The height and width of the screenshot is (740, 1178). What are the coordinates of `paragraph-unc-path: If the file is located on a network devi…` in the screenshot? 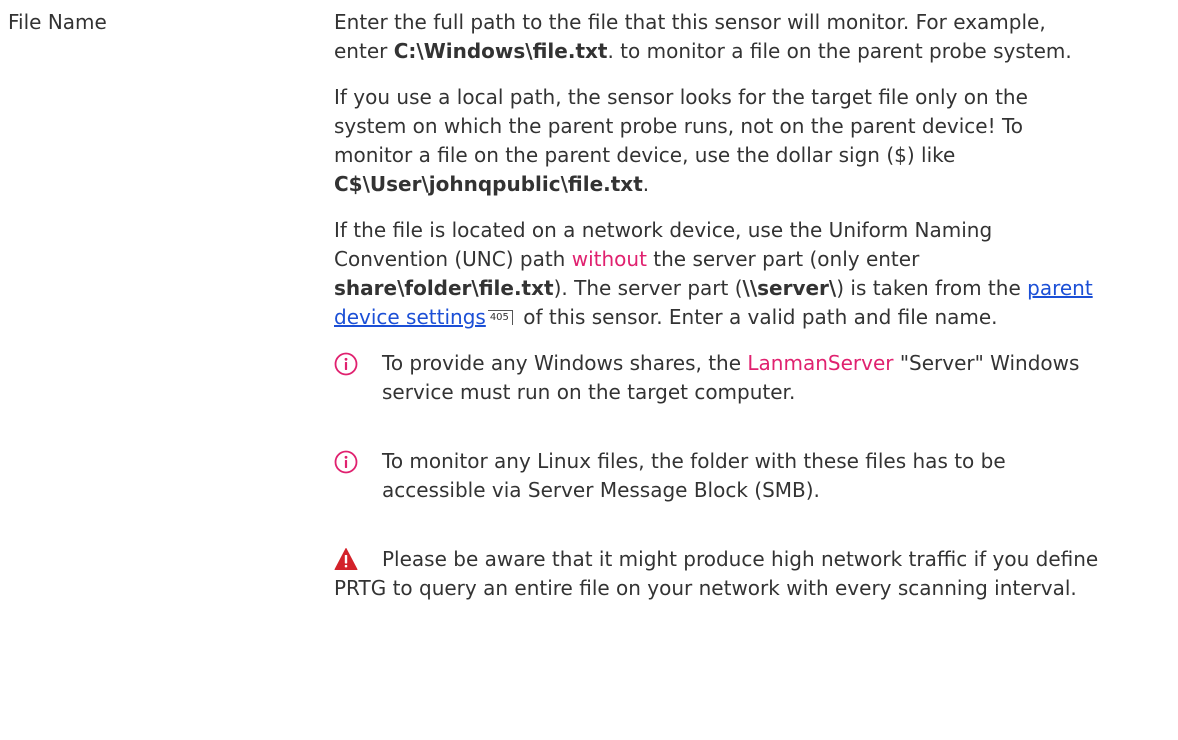 It's located at (719, 274).